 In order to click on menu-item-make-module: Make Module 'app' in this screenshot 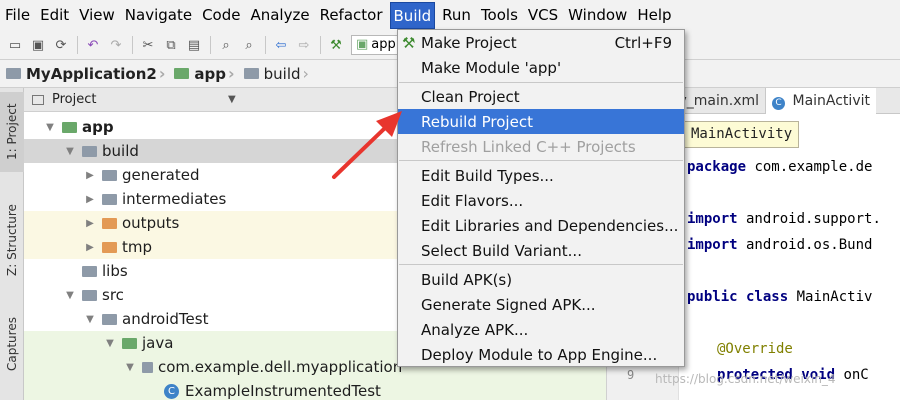, I will do `click(541, 67)`.